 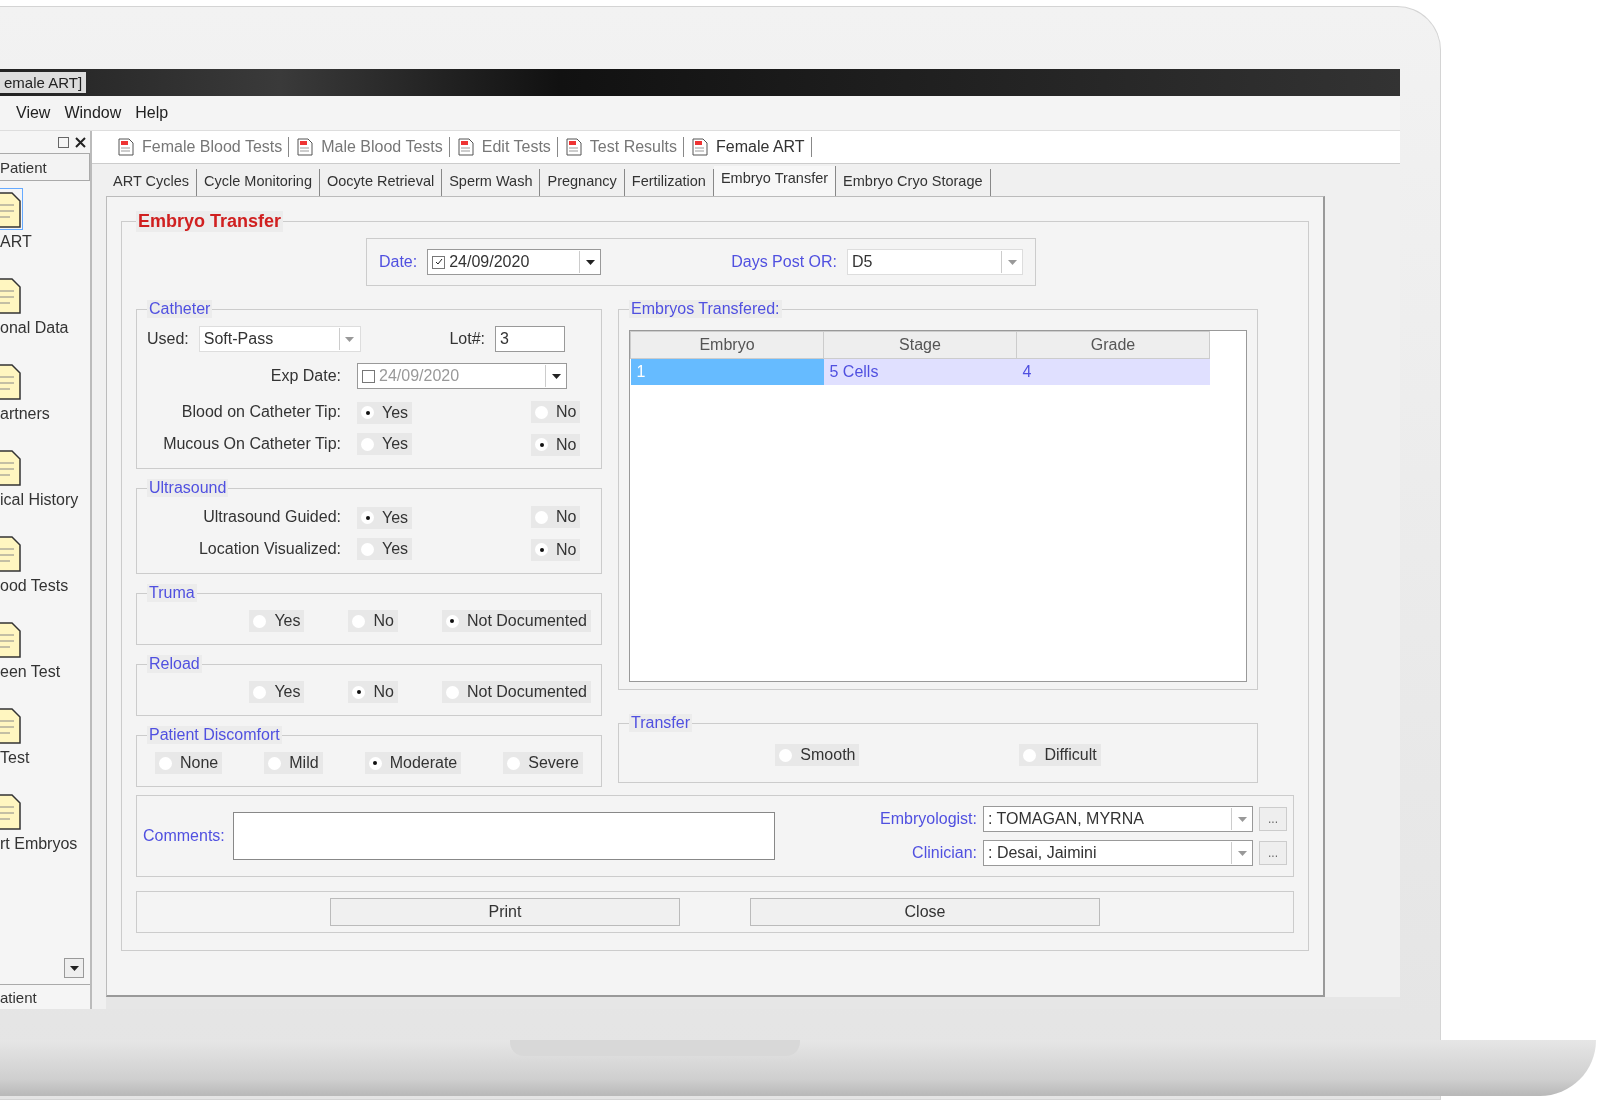 I want to click on sidebar-item: rt Embryos, so click(x=45, y=827).